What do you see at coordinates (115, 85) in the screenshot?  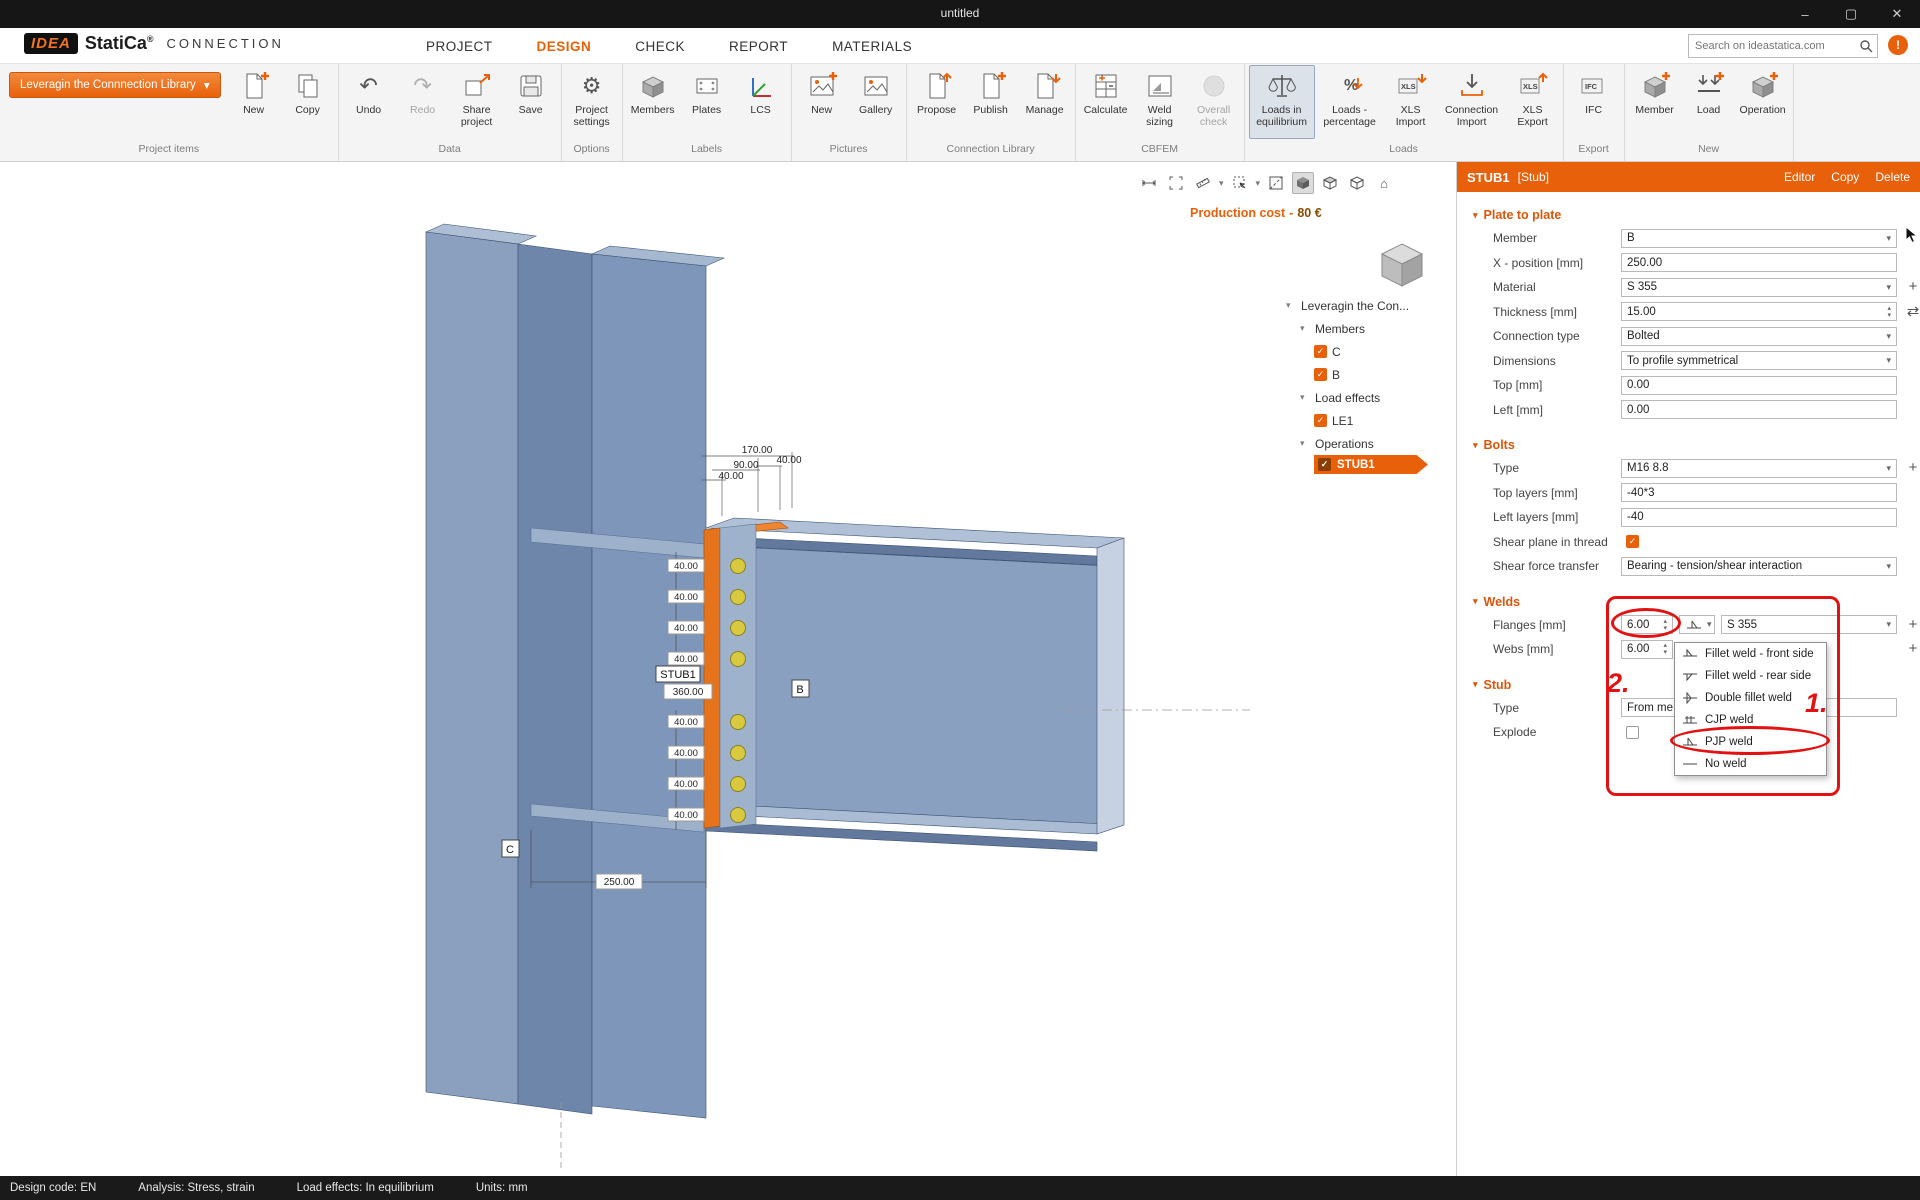 I see `connection-library-dropdown: Leveragin the Connnection Library ▾` at bounding box center [115, 85].